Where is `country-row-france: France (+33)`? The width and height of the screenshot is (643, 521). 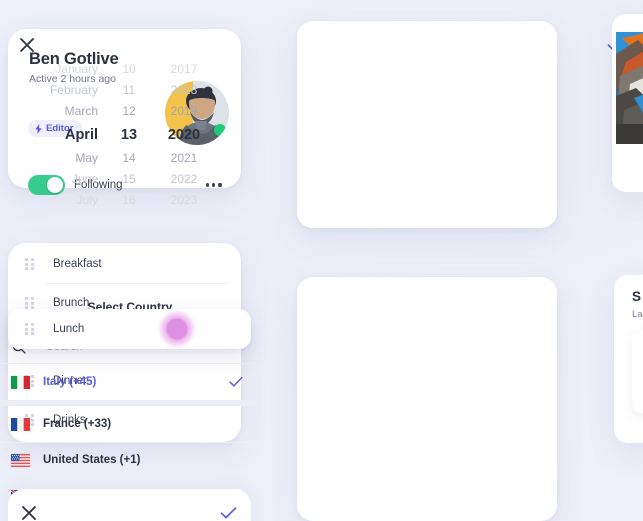
country-row-france: France (+33) is located at coordinates (130, 424).